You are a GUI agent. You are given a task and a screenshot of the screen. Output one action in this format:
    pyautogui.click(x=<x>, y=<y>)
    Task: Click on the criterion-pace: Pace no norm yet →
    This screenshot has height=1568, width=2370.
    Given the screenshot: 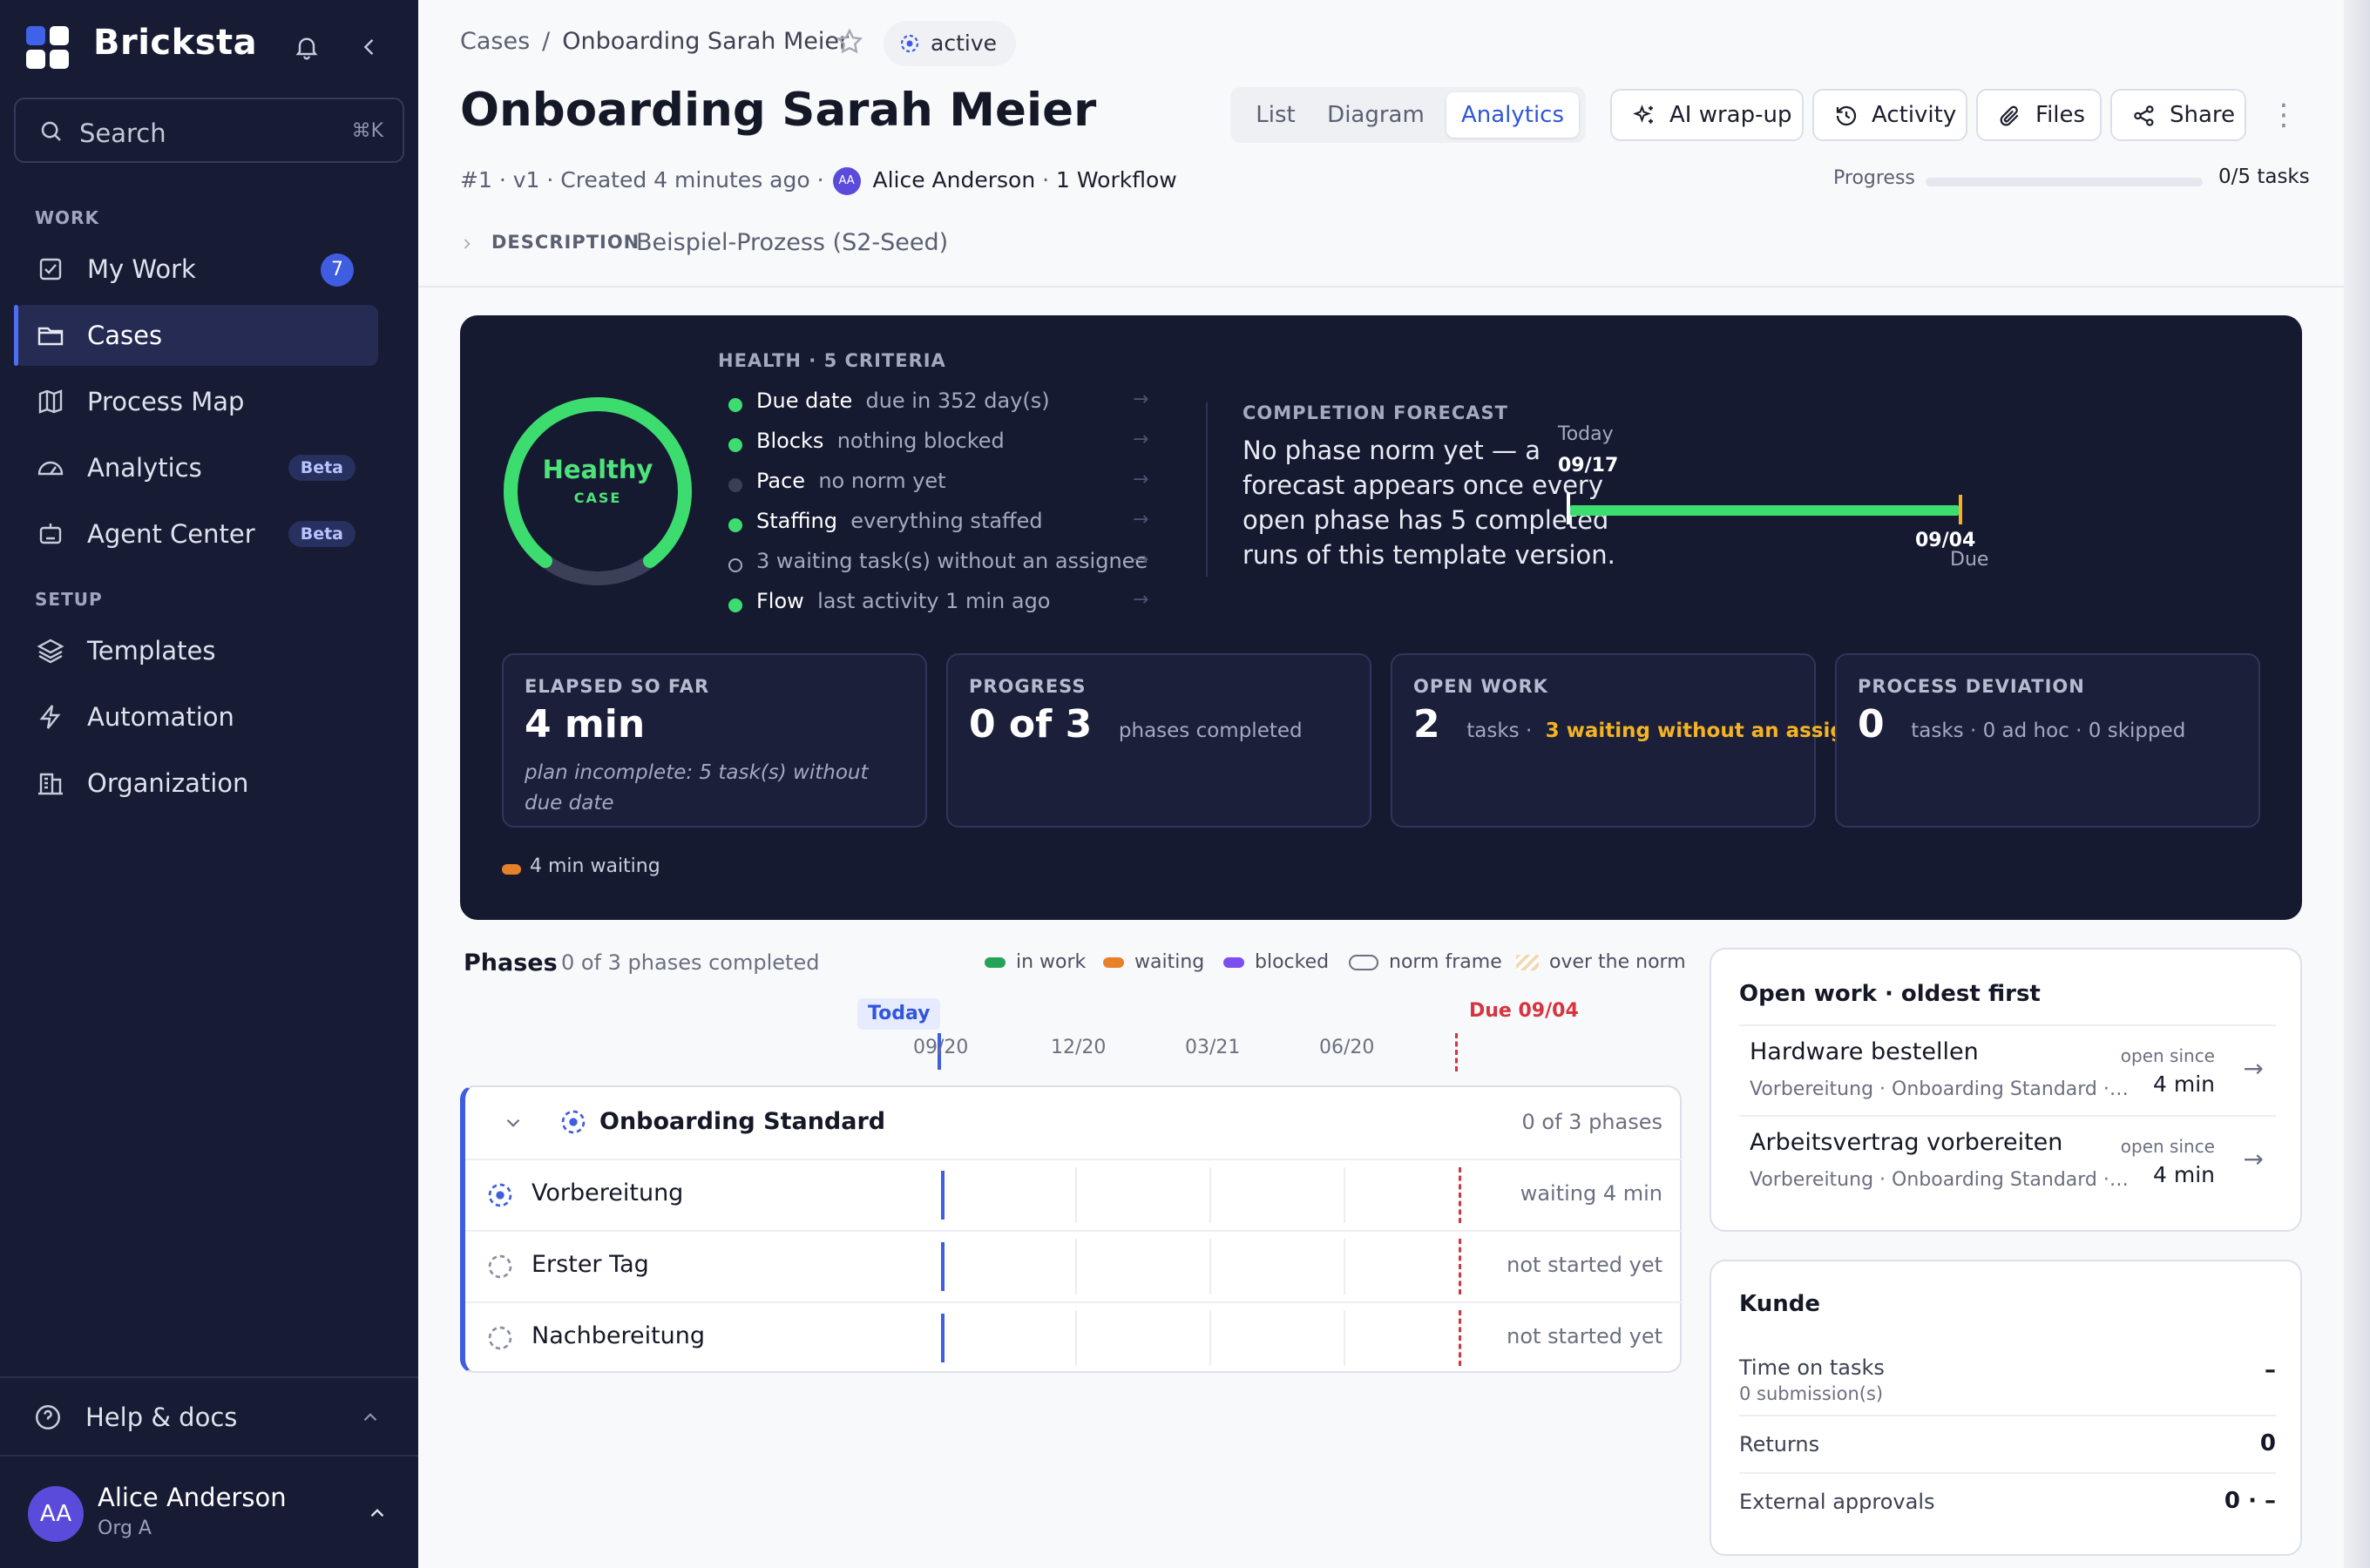 What is the action you would take?
    pyautogui.click(x=938, y=484)
    